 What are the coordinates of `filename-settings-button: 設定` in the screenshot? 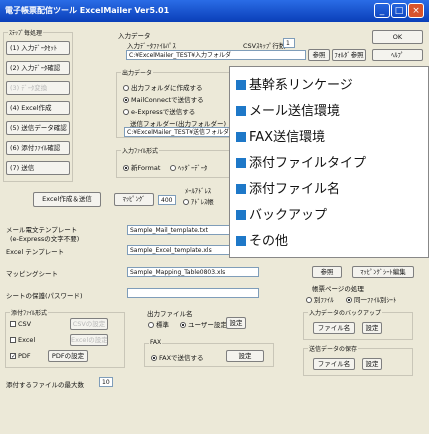 It's located at (236, 323).